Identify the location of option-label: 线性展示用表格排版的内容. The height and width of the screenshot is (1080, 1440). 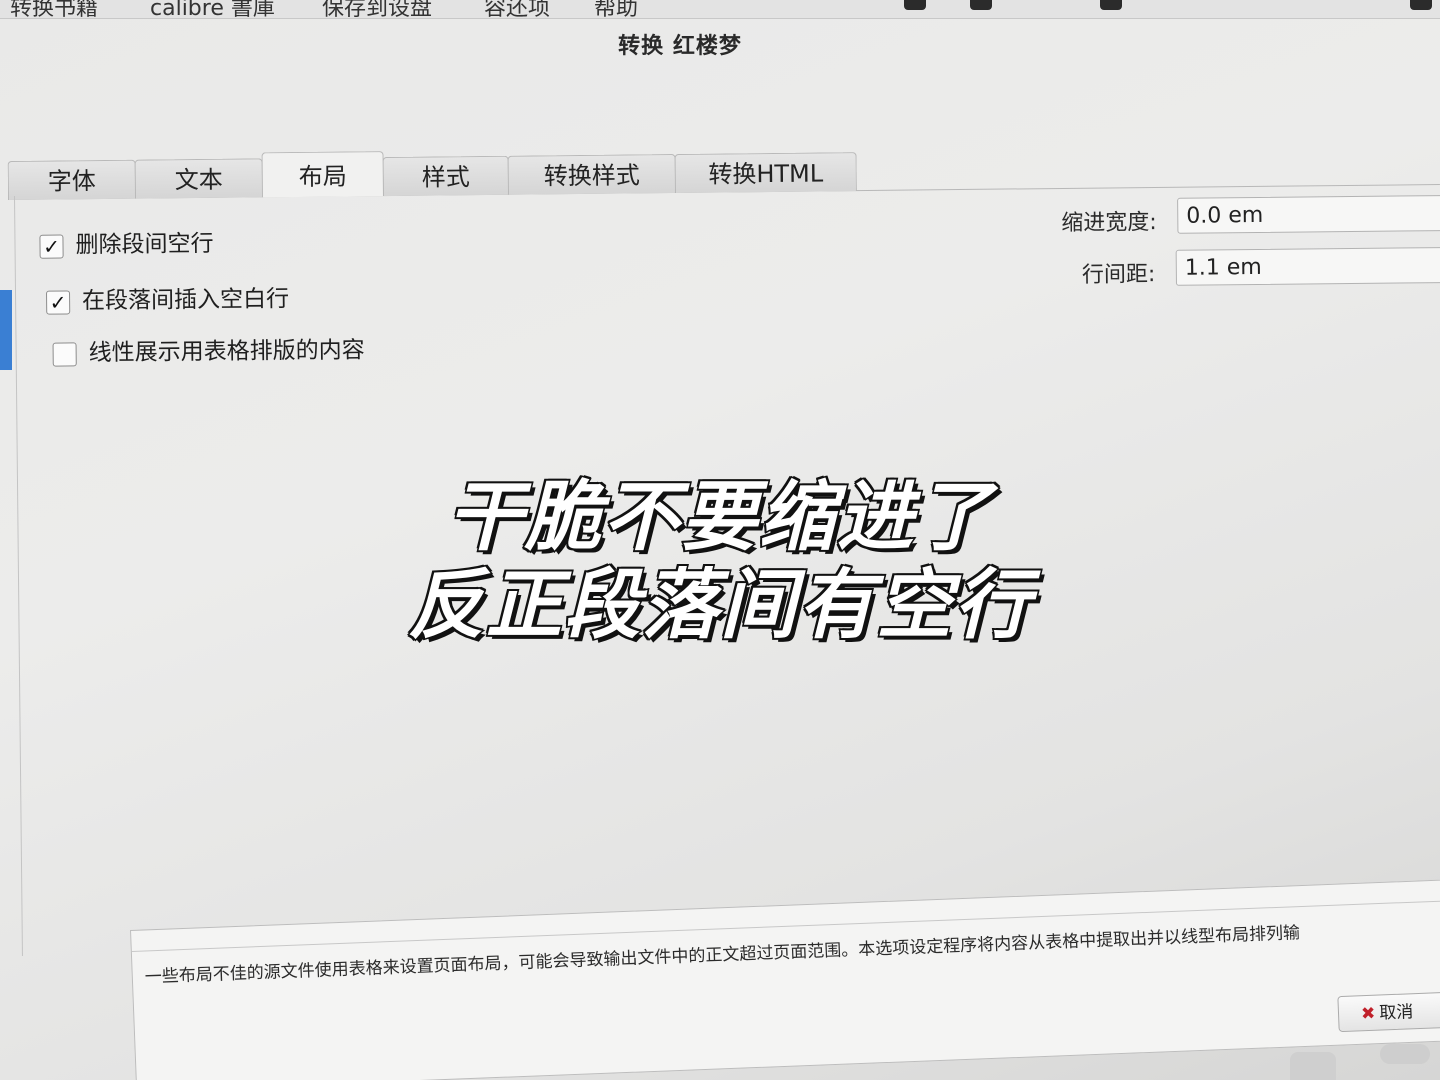
(226, 352).